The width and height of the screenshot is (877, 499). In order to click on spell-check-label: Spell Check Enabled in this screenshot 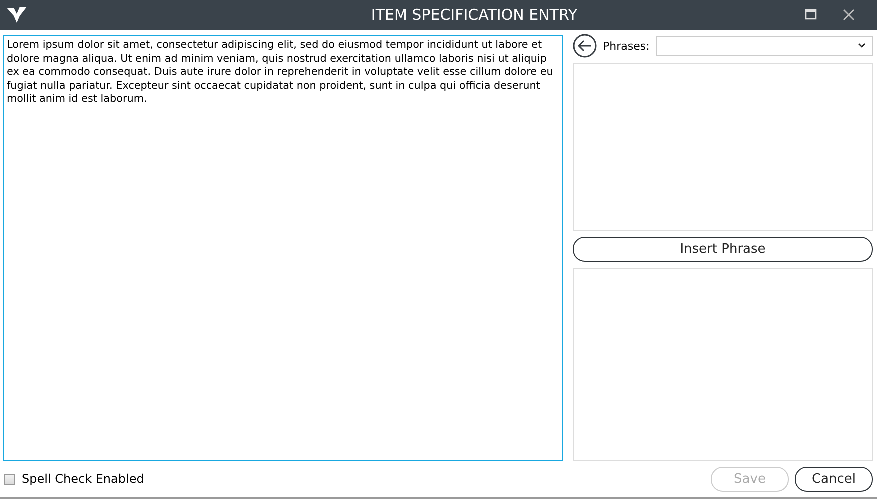, I will do `click(84, 479)`.